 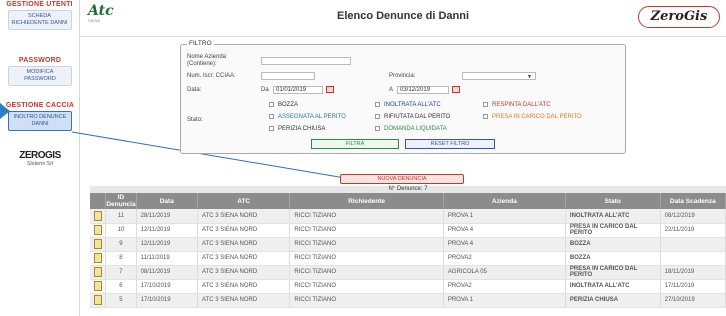 I want to click on filtra-button: Filtra, so click(x=355, y=144).